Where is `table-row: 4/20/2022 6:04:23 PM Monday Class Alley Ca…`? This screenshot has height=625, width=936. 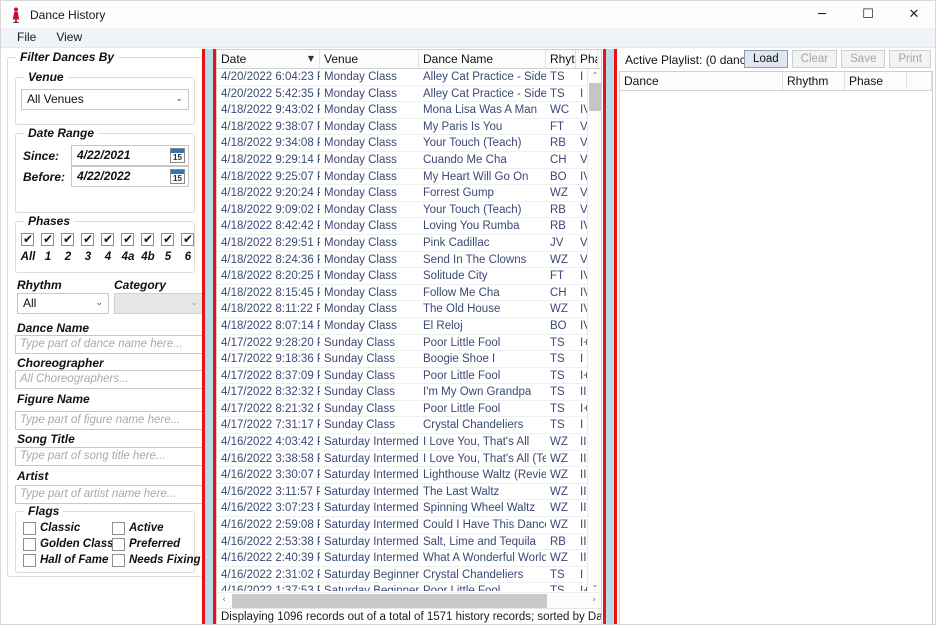
table-row: 4/20/2022 6:04:23 PM Monday Class Alley Ca… is located at coordinates (409, 77).